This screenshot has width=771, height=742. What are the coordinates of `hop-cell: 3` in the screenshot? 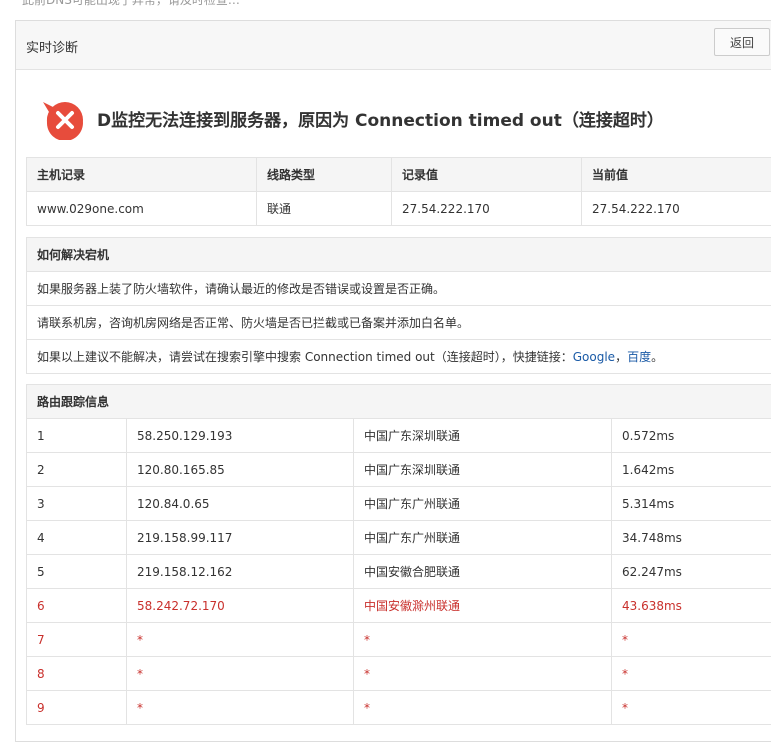 It's located at (77, 504).